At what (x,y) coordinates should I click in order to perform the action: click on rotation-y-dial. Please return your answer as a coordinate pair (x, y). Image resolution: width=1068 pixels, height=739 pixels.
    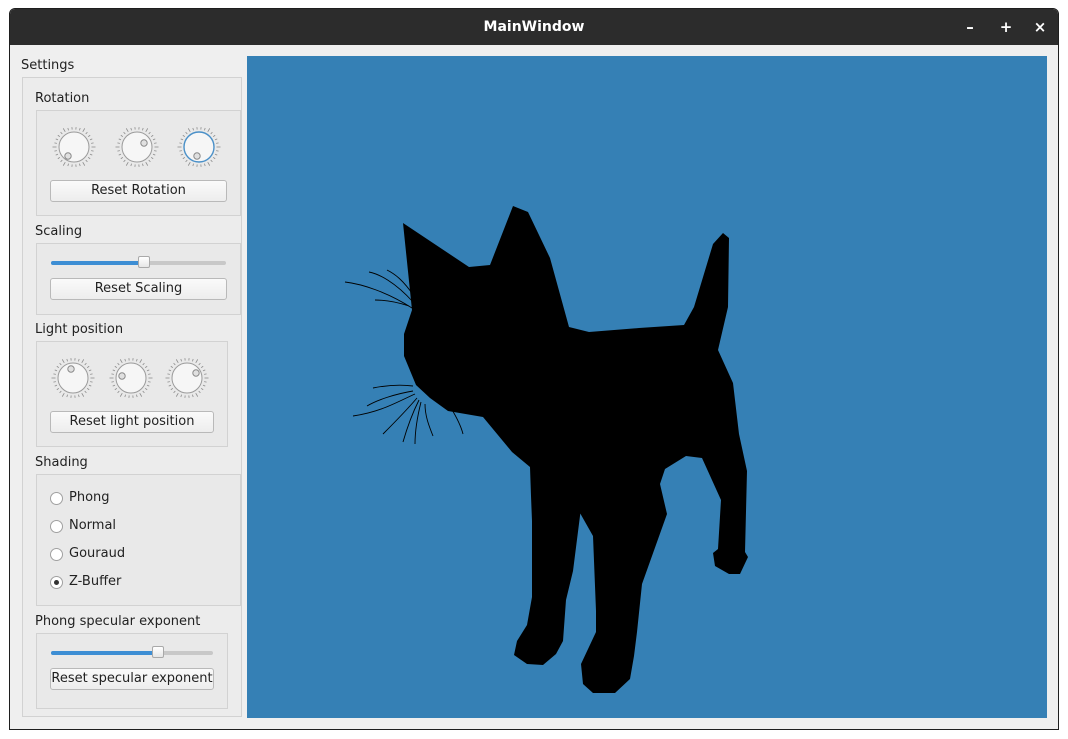
    Looking at the image, I should click on (137, 147).